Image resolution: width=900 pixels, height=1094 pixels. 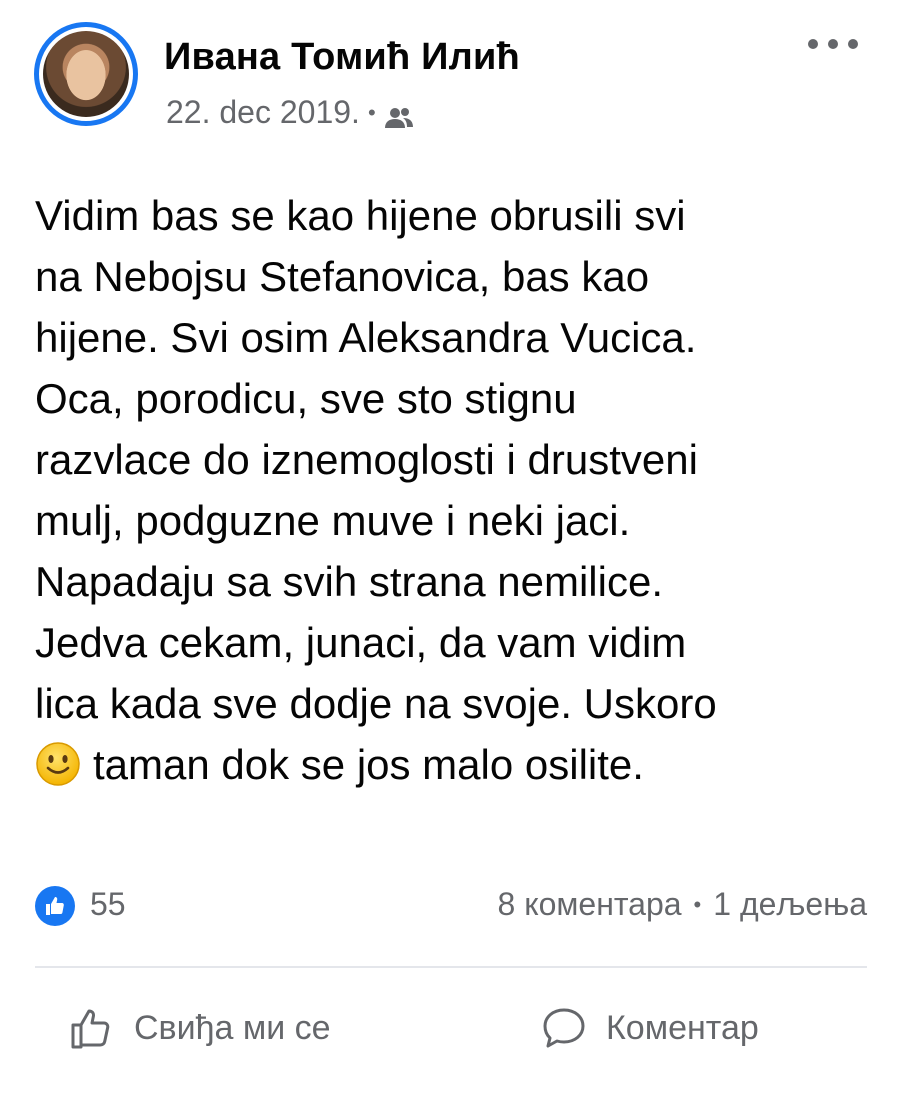 What do you see at coordinates (451, 967) in the screenshot?
I see `divider` at bounding box center [451, 967].